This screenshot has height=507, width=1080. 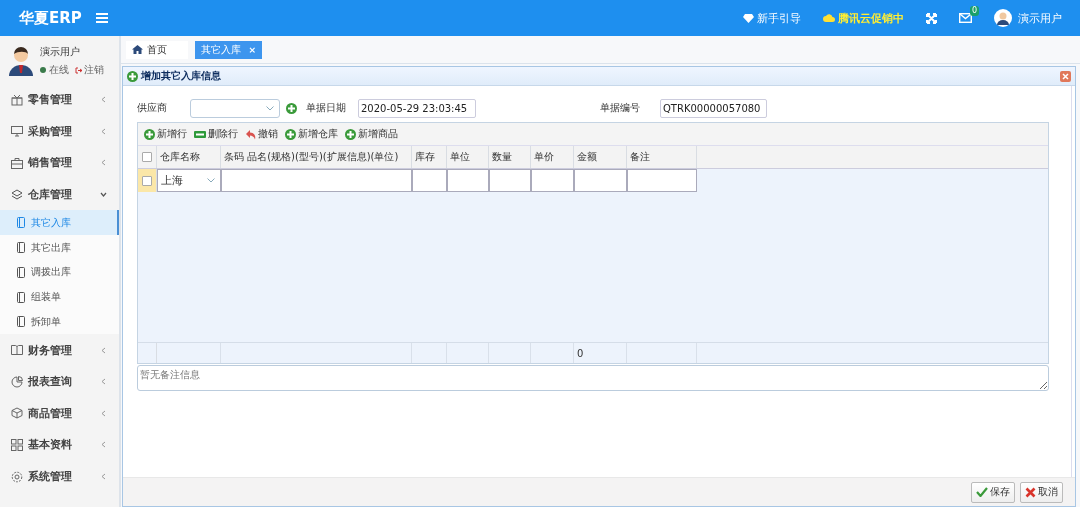 What do you see at coordinates (931, 18) in the screenshot?
I see `fullscreen-icon` at bounding box center [931, 18].